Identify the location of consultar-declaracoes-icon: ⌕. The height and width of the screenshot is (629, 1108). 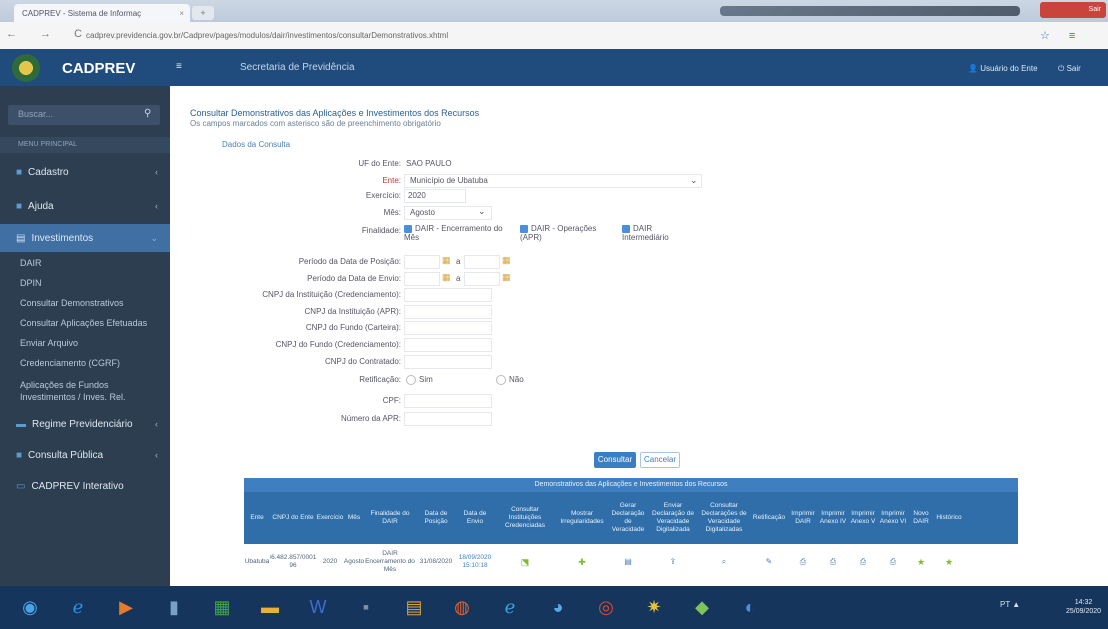
(724, 562).